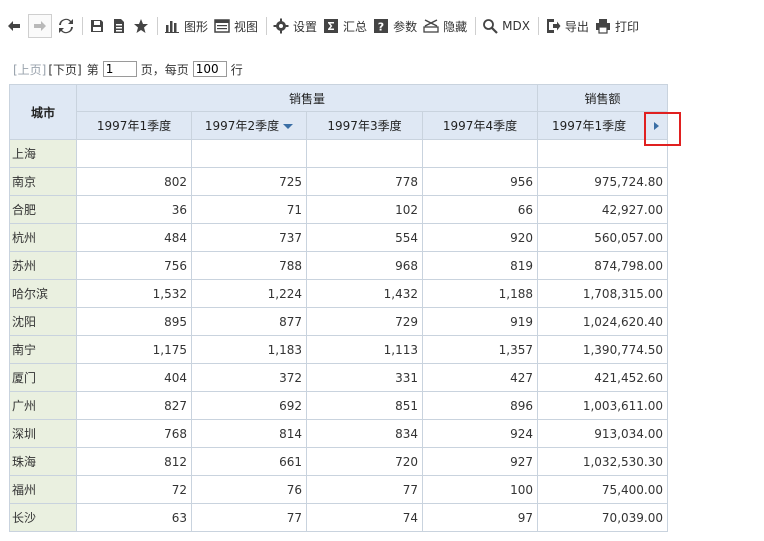  I want to click on table-row: 长沙 63 77 74 97 70,039.00, so click(338, 517).